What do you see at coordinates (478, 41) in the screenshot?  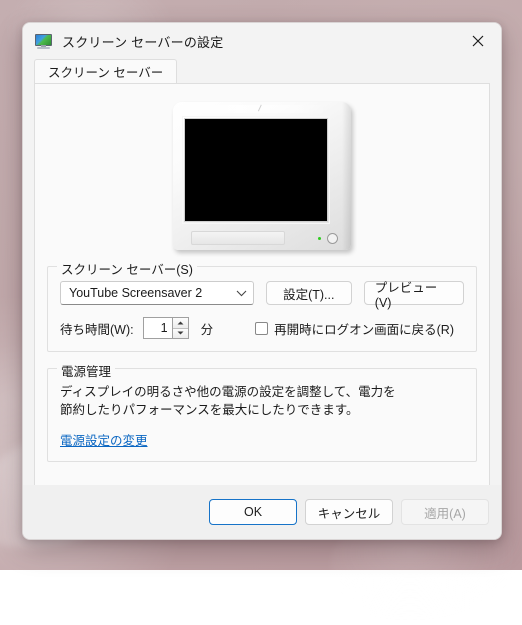 I see `close-icon` at bounding box center [478, 41].